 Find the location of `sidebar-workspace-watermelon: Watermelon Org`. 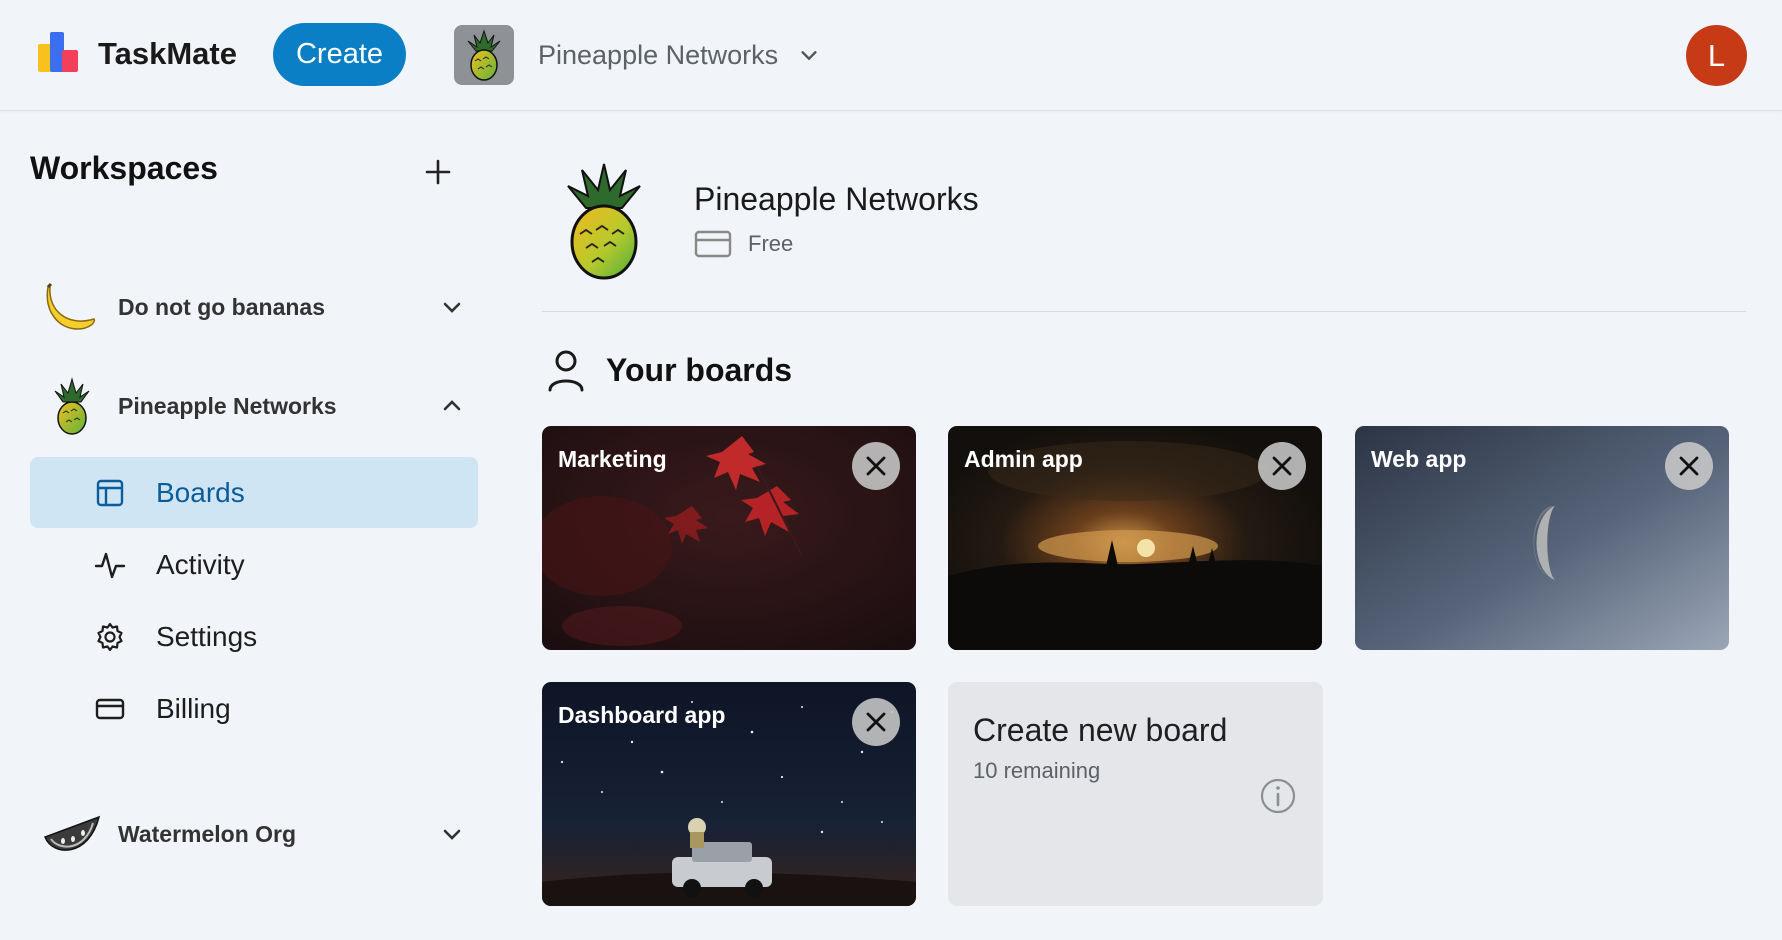

sidebar-workspace-watermelon: Watermelon Org is located at coordinates (262, 834).